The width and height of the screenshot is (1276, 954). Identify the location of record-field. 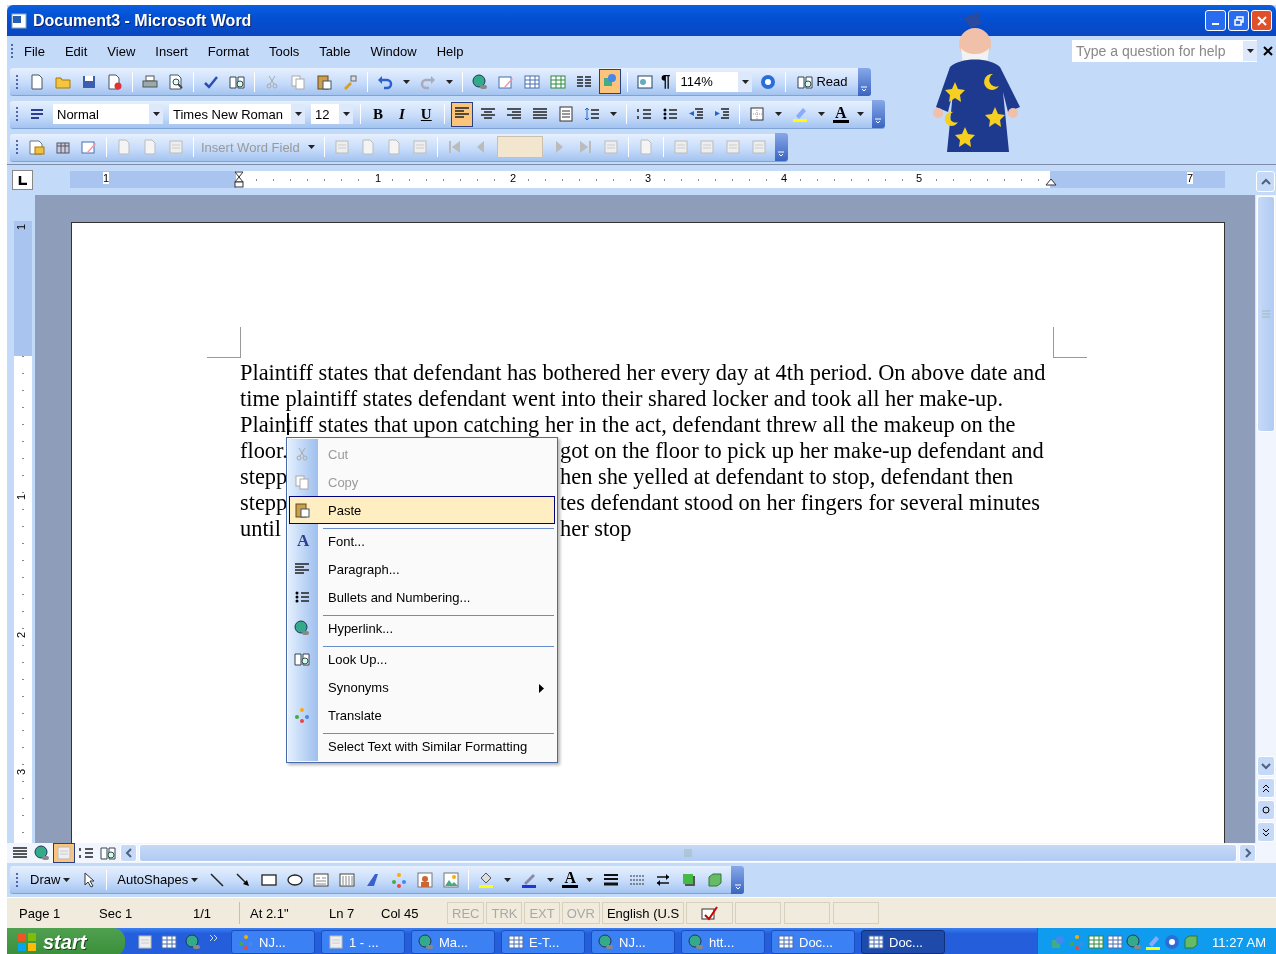
(519, 147).